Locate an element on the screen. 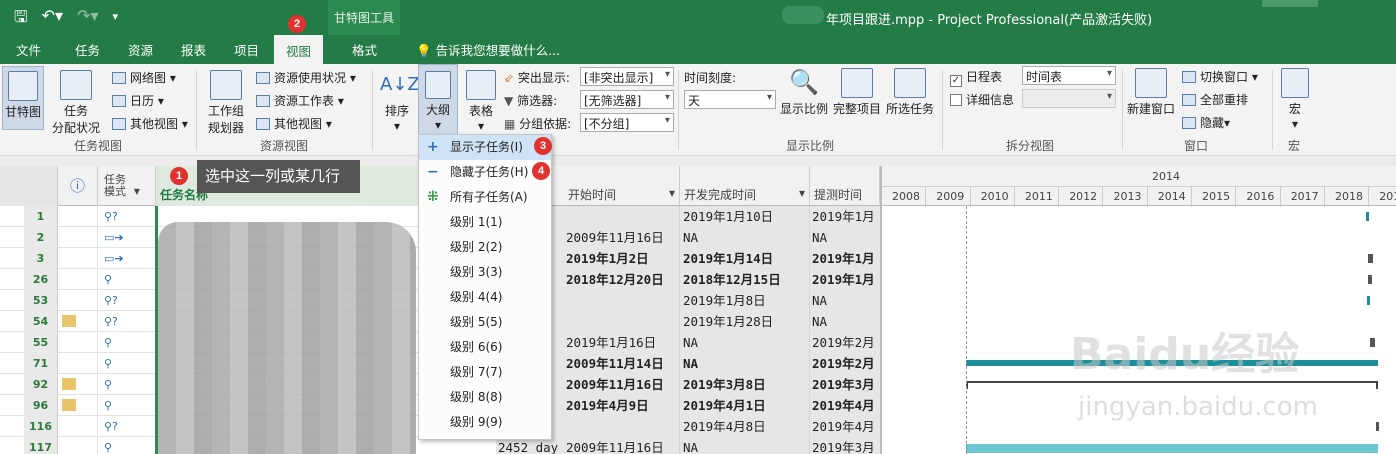  row-id-cell: 2 is located at coordinates (41, 237).